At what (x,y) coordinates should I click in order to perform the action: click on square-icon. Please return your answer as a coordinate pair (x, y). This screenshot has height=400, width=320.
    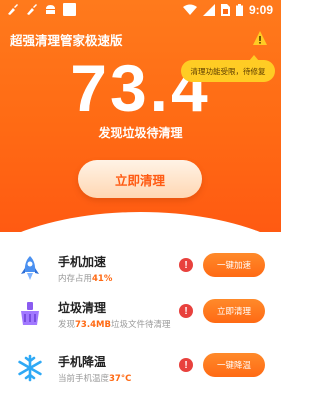
    Looking at the image, I should click on (69, 9).